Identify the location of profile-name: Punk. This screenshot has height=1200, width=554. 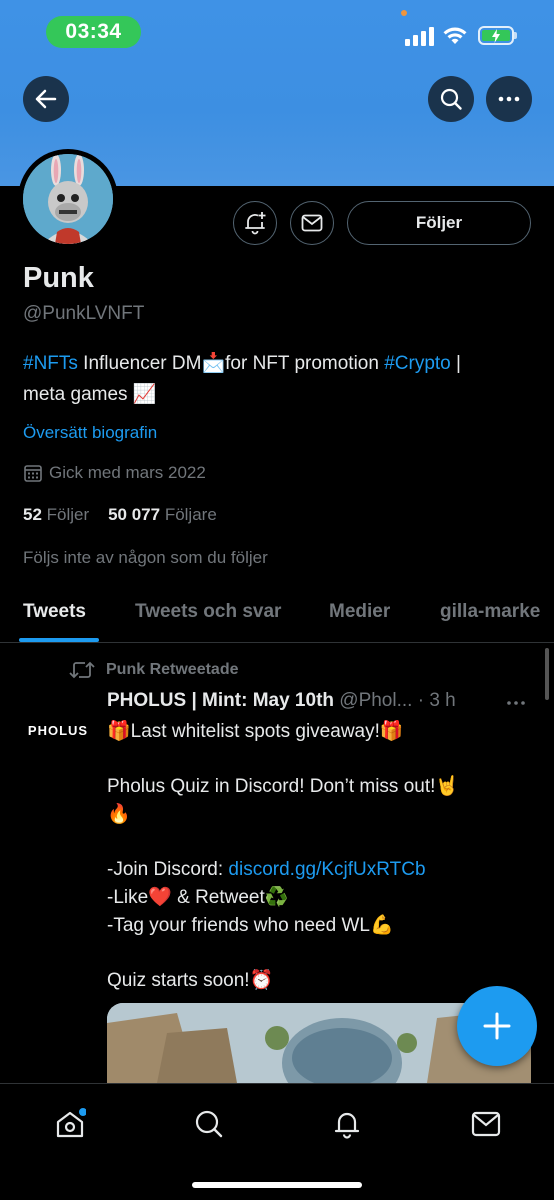
(58, 278).